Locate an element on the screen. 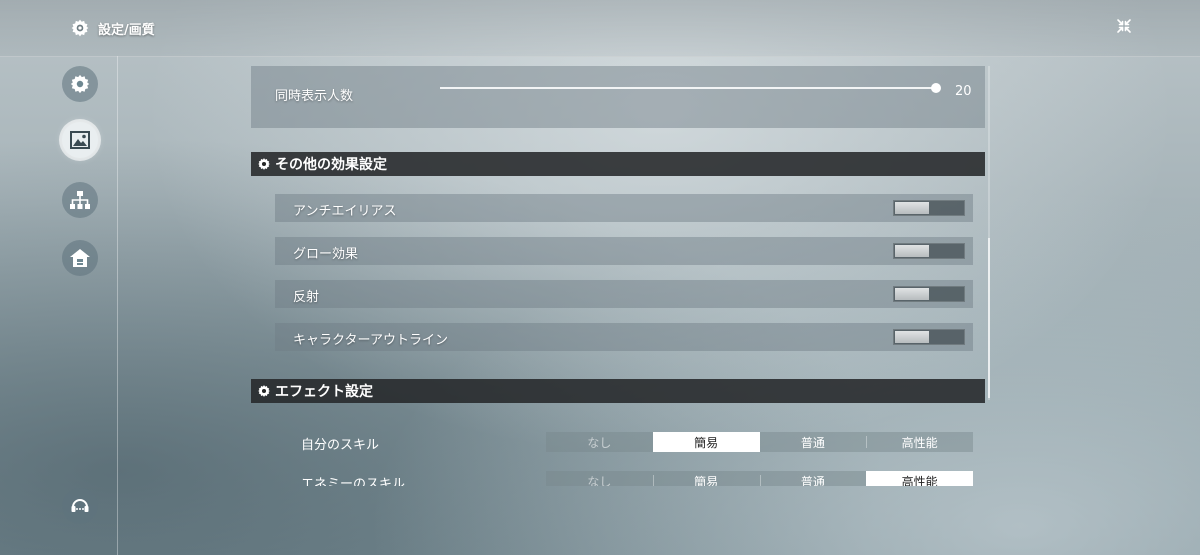 This screenshot has width=1200, height=555. content-scrollbar is located at coordinates (989, 233).